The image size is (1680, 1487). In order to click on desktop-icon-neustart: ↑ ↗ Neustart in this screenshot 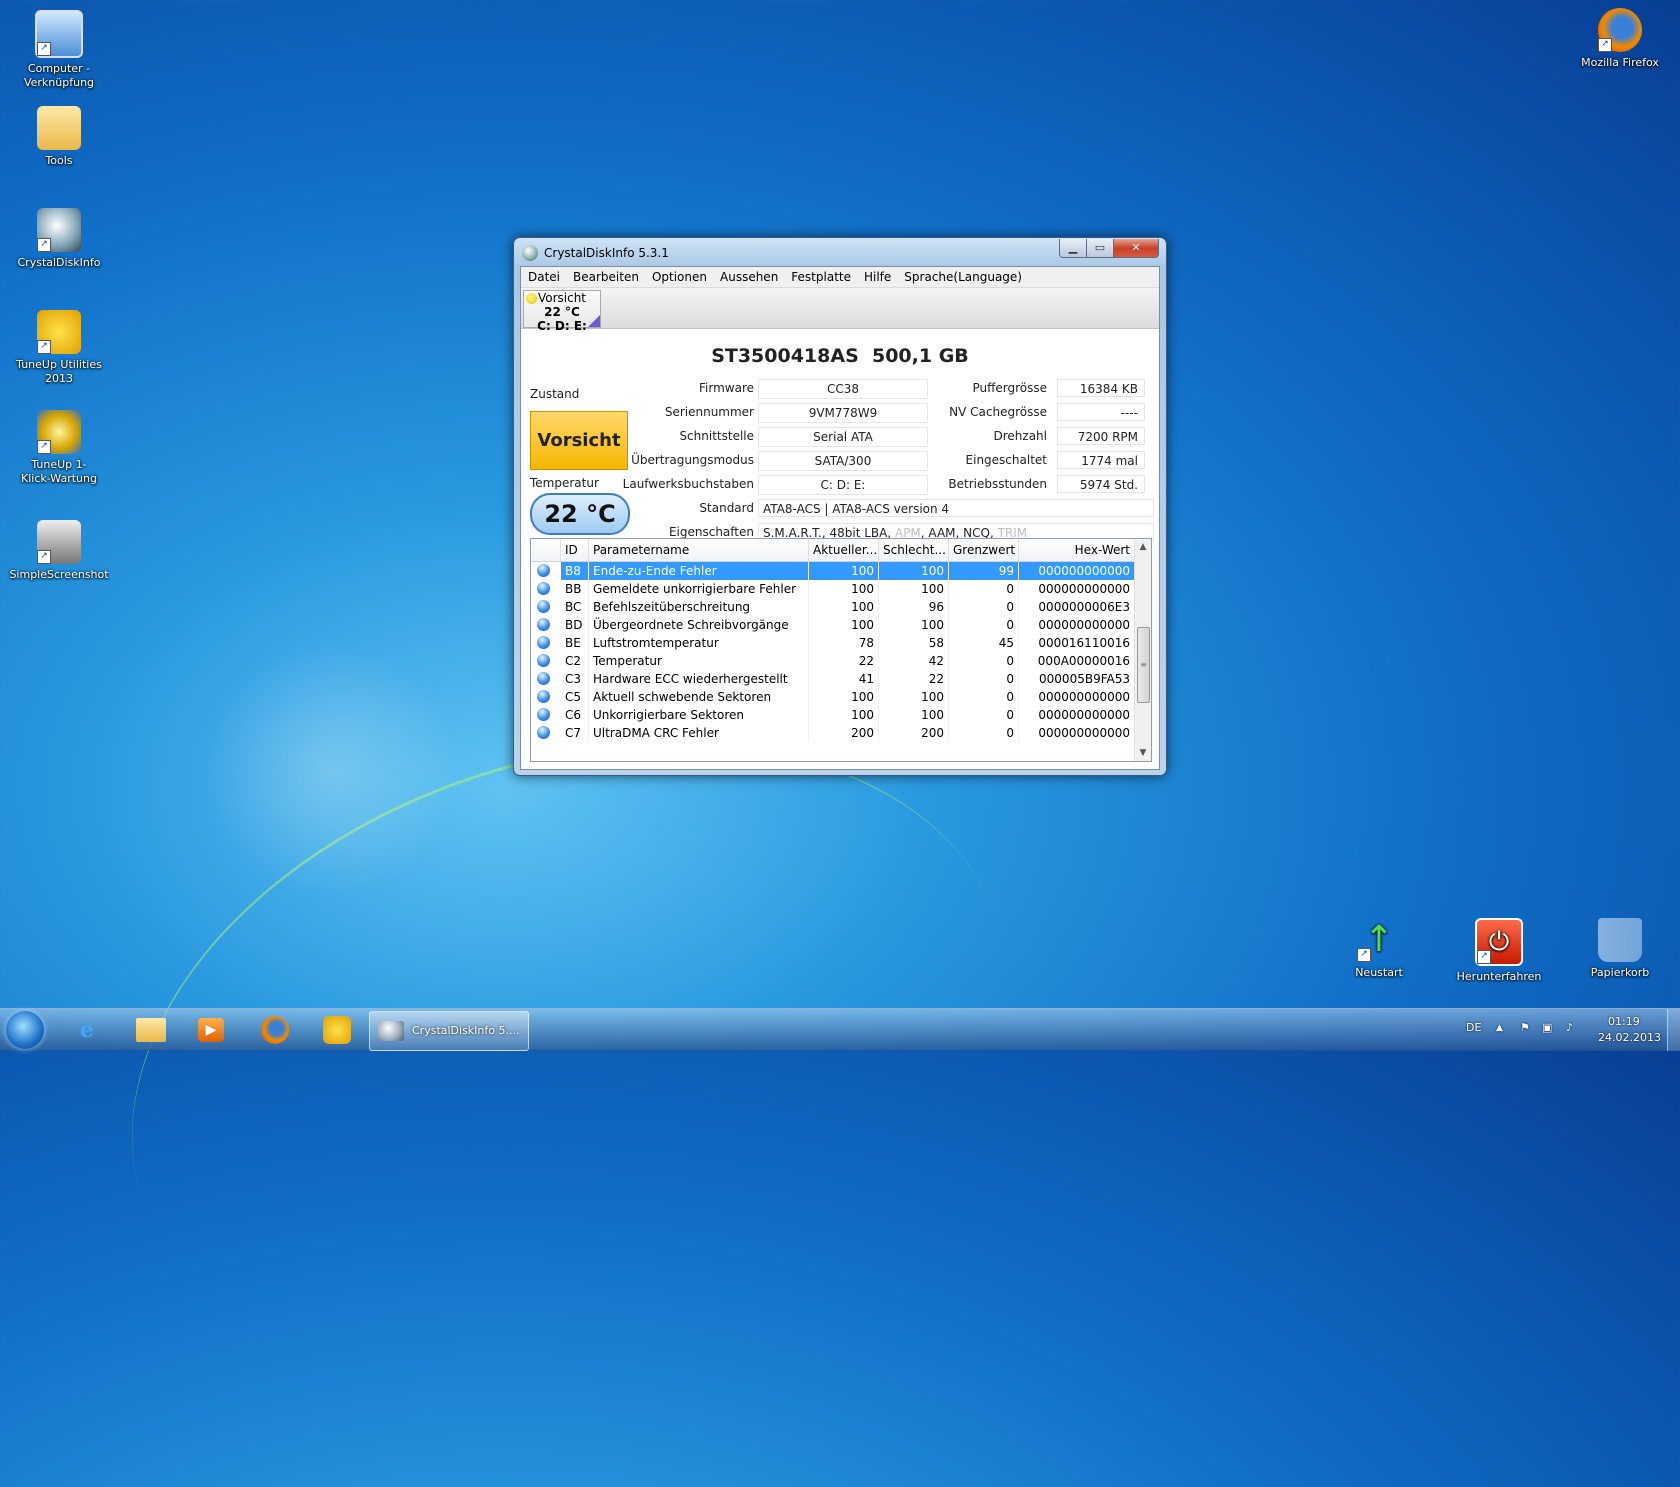, I will do `click(1379, 949)`.